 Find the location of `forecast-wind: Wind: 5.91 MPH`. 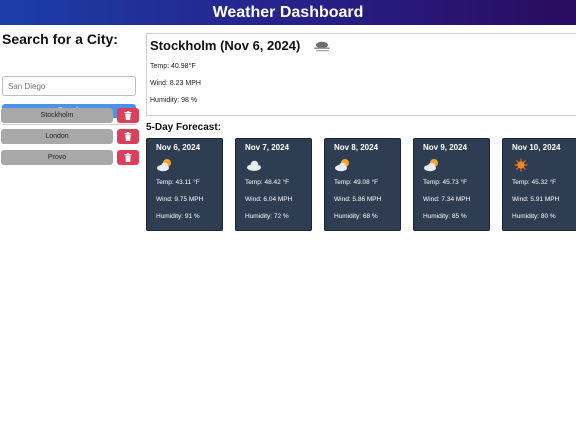

forecast-wind: Wind: 5.91 MPH is located at coordinates (536, 199).